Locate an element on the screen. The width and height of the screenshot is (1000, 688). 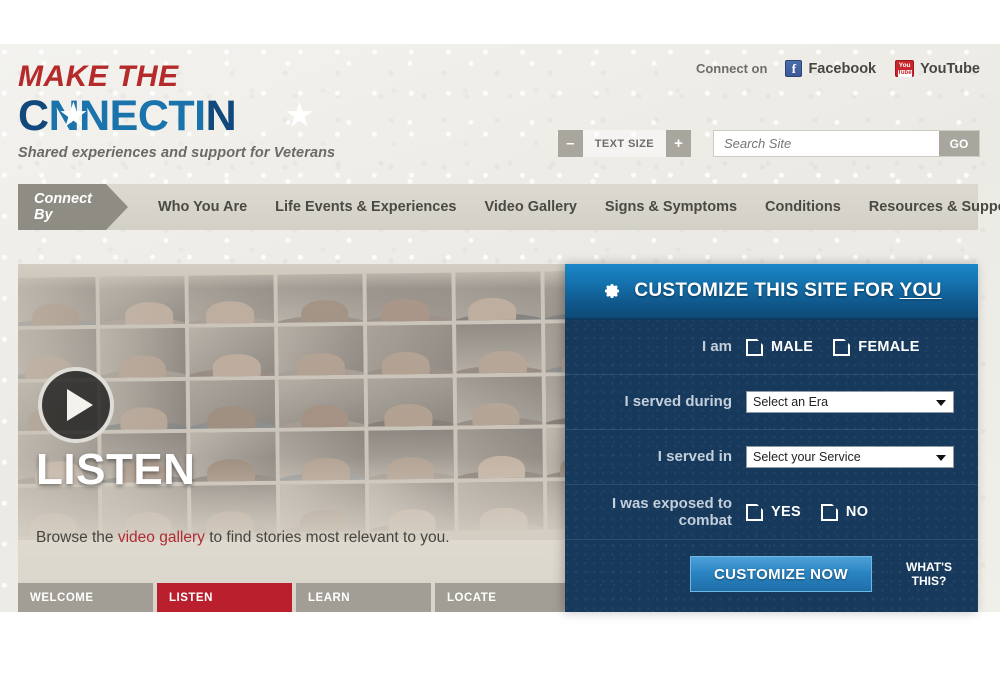
form-row-service: I served in Select your Service is located at coordinates (771, 457).